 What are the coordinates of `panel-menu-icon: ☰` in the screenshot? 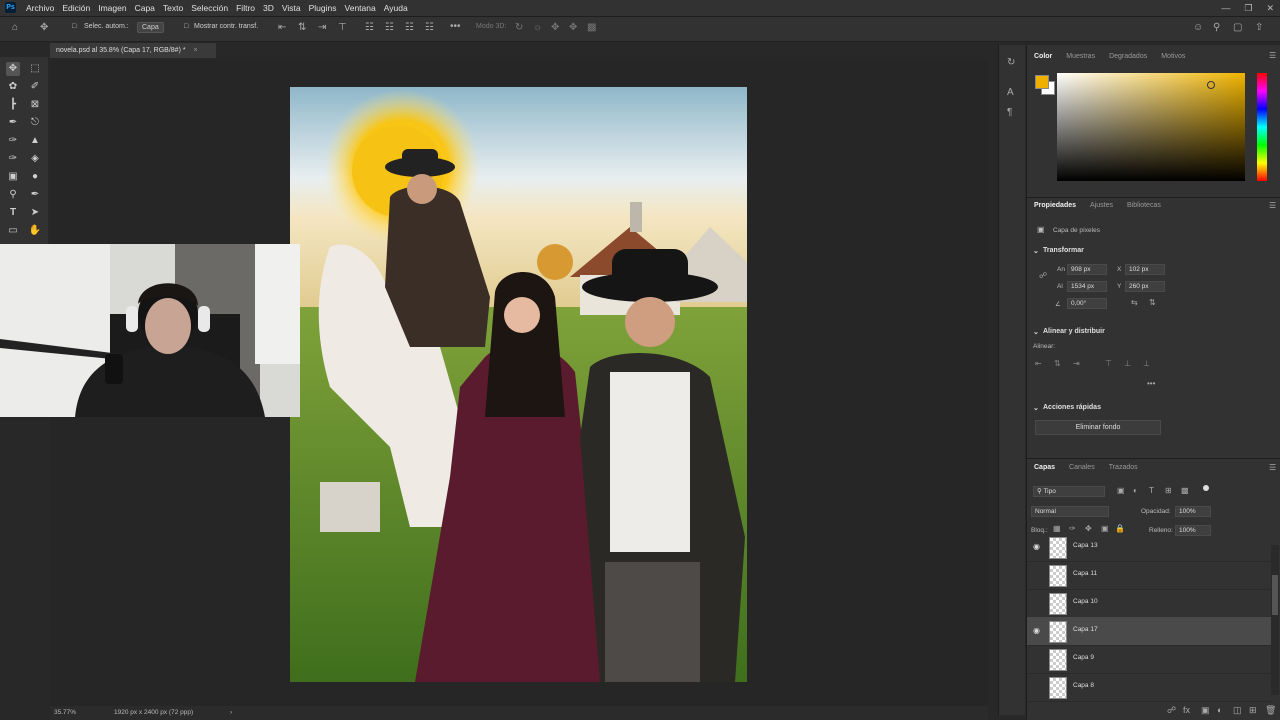 It's located at (1272, 55).